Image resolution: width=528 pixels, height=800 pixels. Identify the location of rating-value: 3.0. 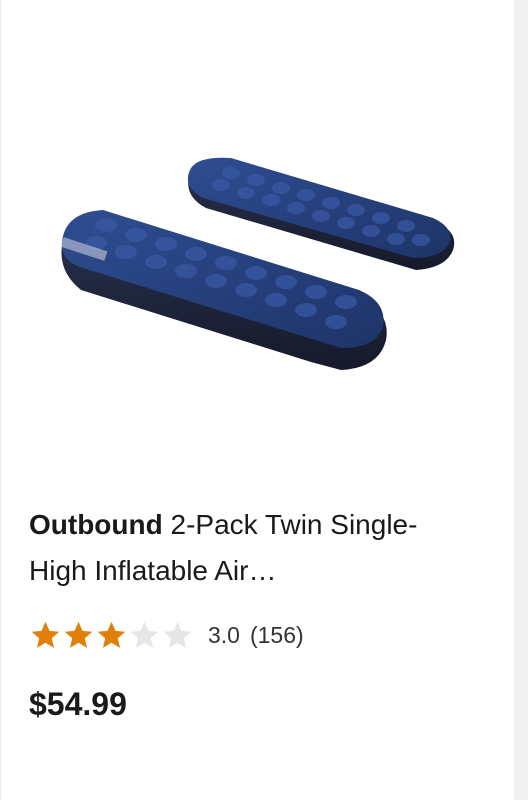
(224, 634).